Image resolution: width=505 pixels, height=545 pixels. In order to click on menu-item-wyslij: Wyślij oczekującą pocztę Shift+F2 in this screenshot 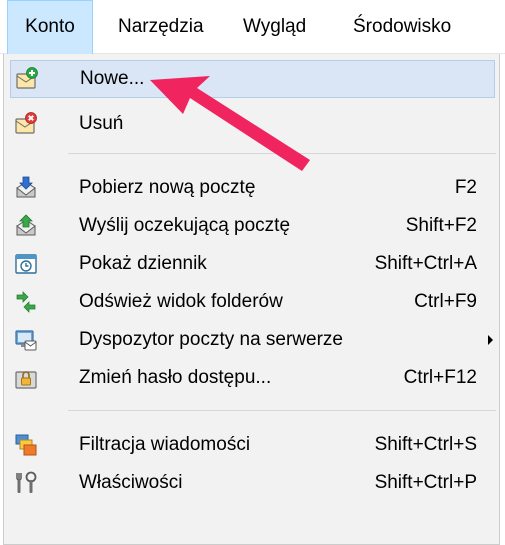, I will do `click(252, 226)`.